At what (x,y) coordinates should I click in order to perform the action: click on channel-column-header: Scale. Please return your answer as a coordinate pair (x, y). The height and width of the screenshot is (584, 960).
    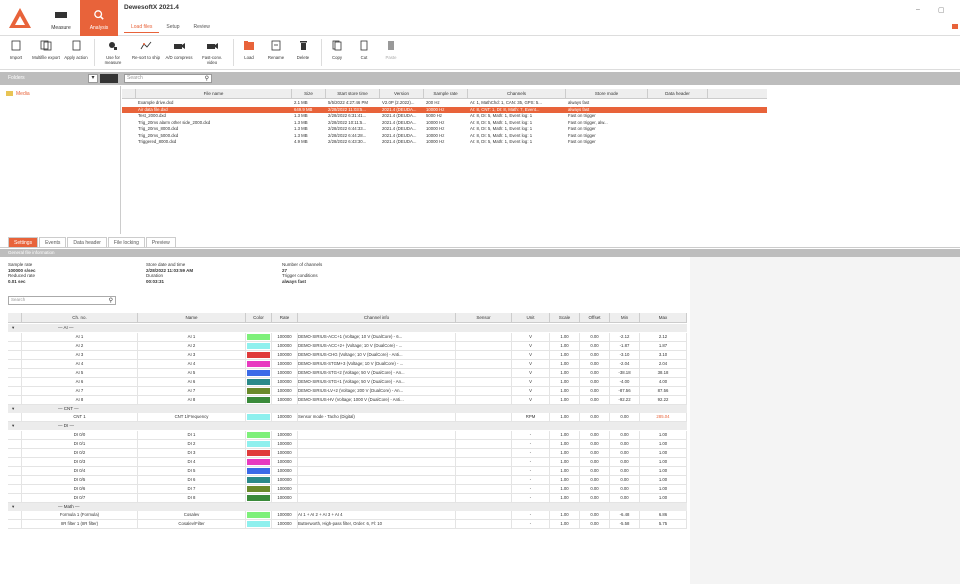
    Looking at the image, I should click on (565, 317).